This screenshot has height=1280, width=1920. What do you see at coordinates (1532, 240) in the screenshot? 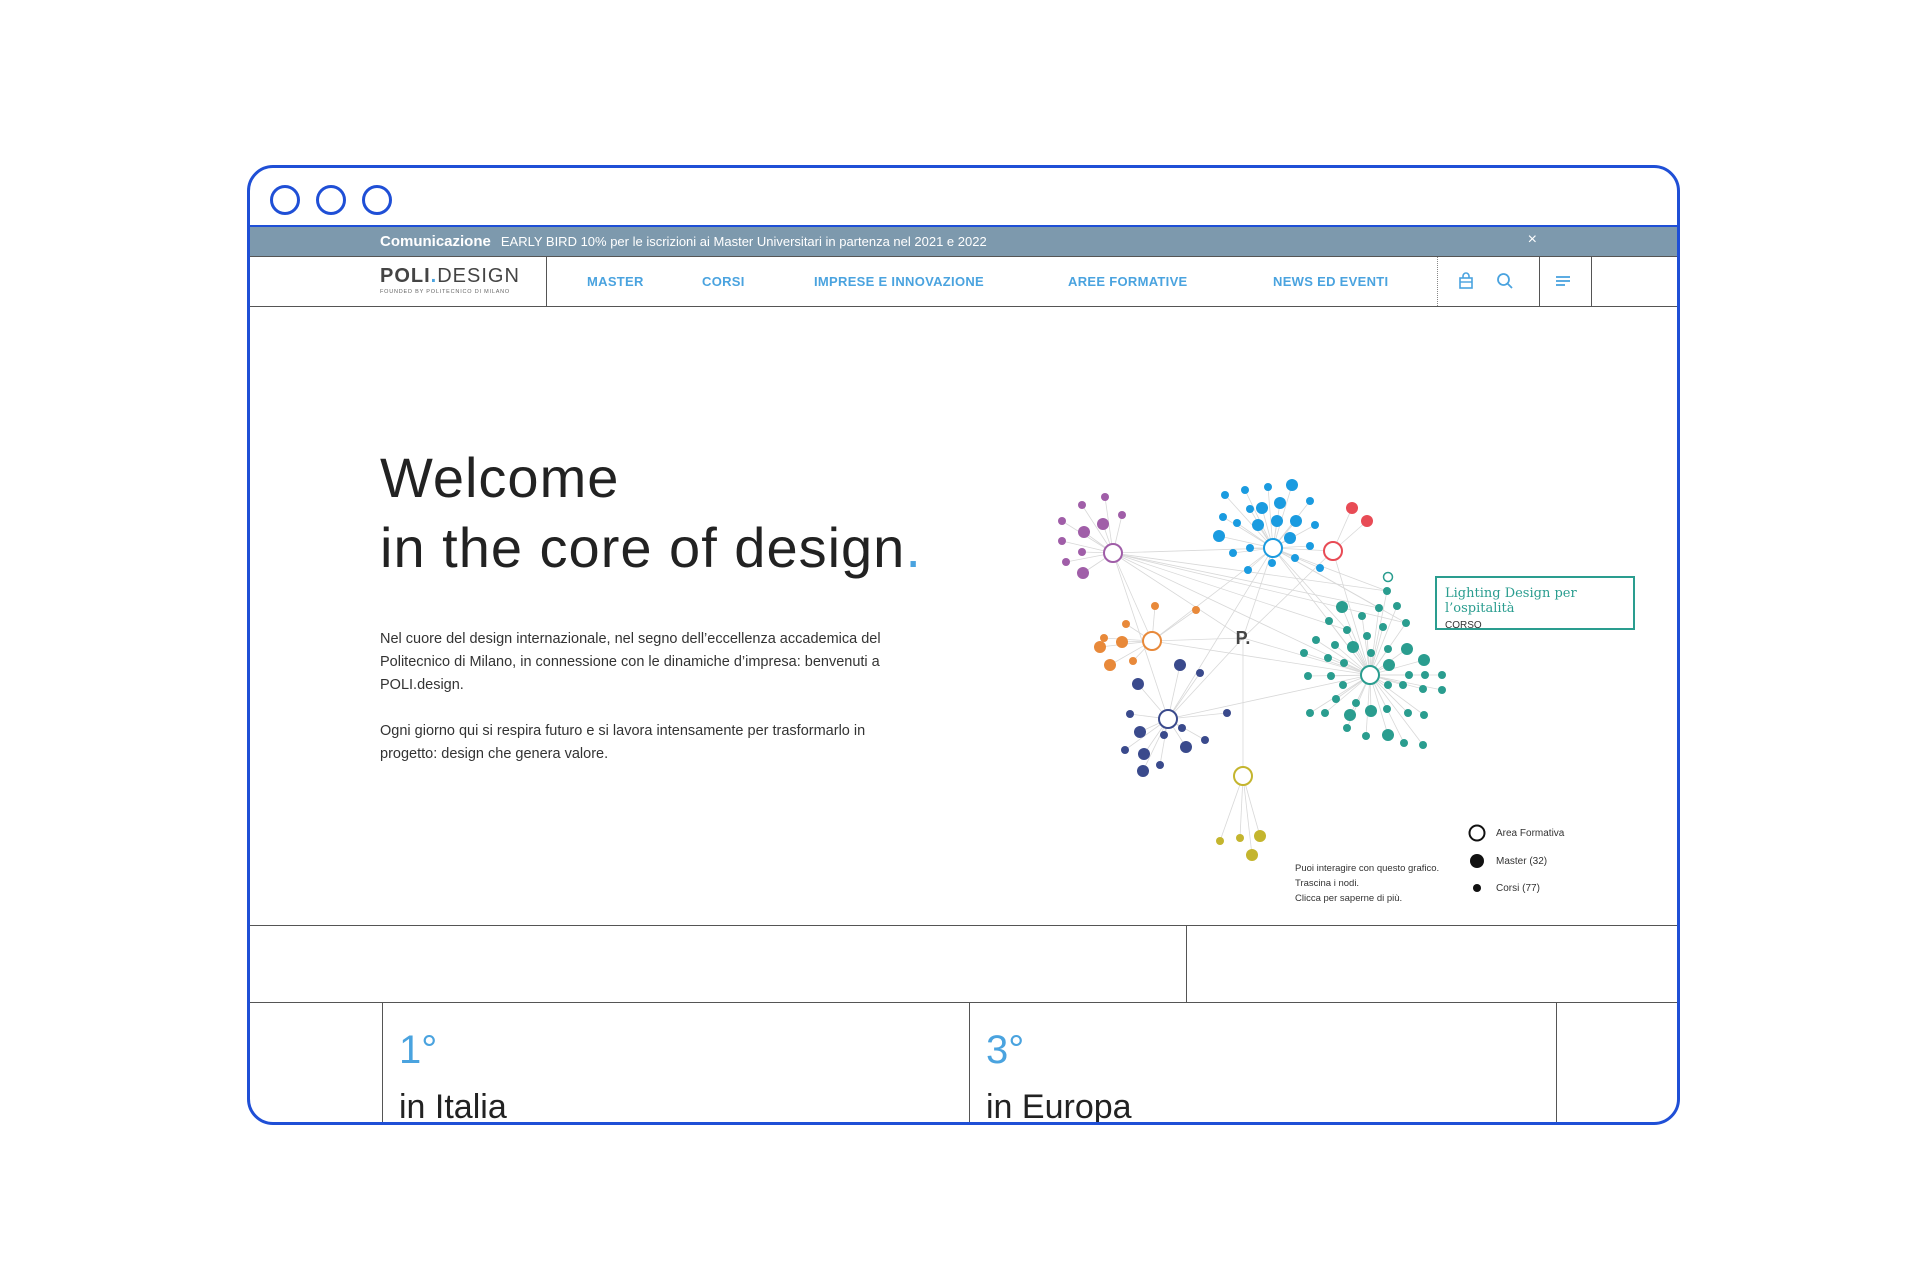
I see `close-icon: ×` at bounding box center [1532, 240].